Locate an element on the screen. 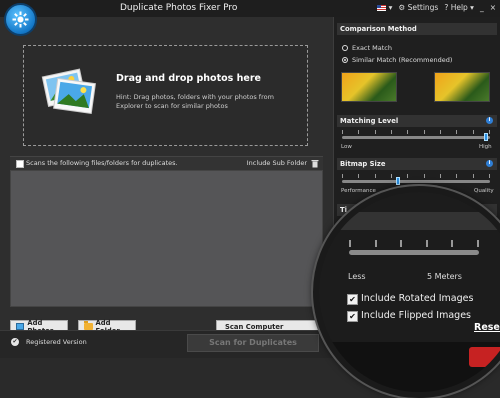 Image resolution: width=500 pixels, height=398 pixels. magnified-red-button is located at coordinates (484, 357).